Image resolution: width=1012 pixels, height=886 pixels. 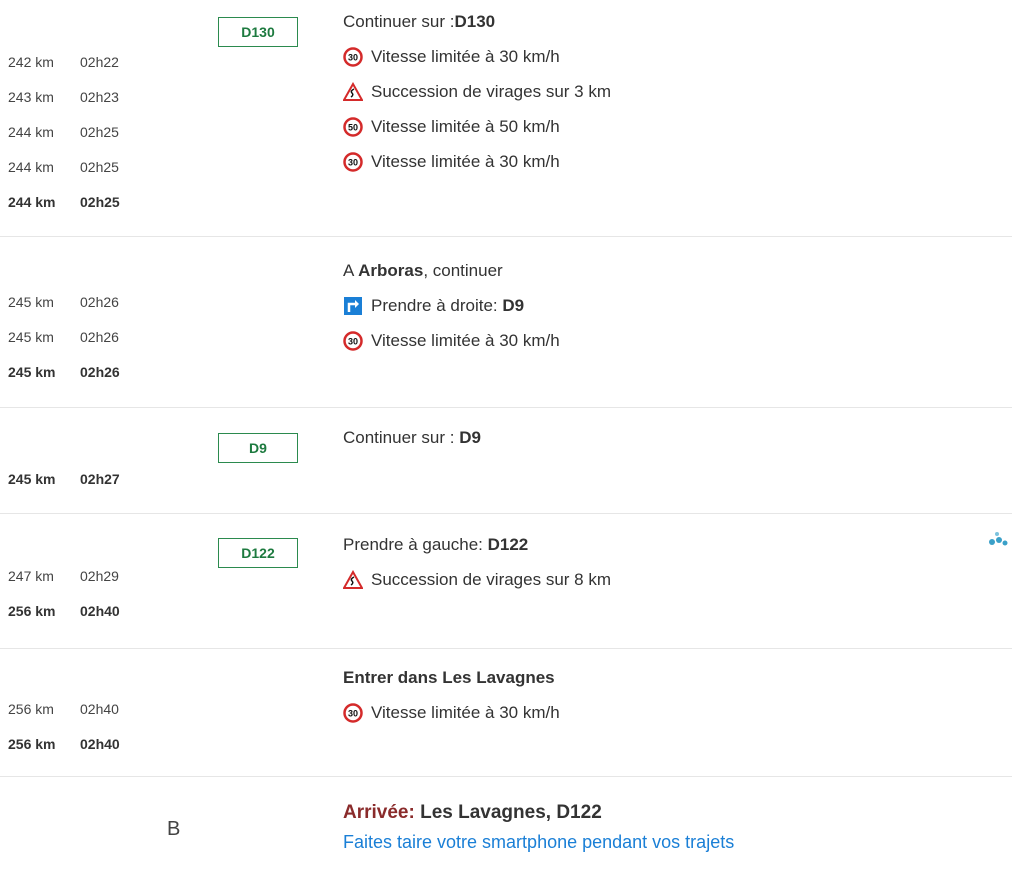 I want to click on distance-time-row: 243 km 02h23, so click(x=63, y=97).